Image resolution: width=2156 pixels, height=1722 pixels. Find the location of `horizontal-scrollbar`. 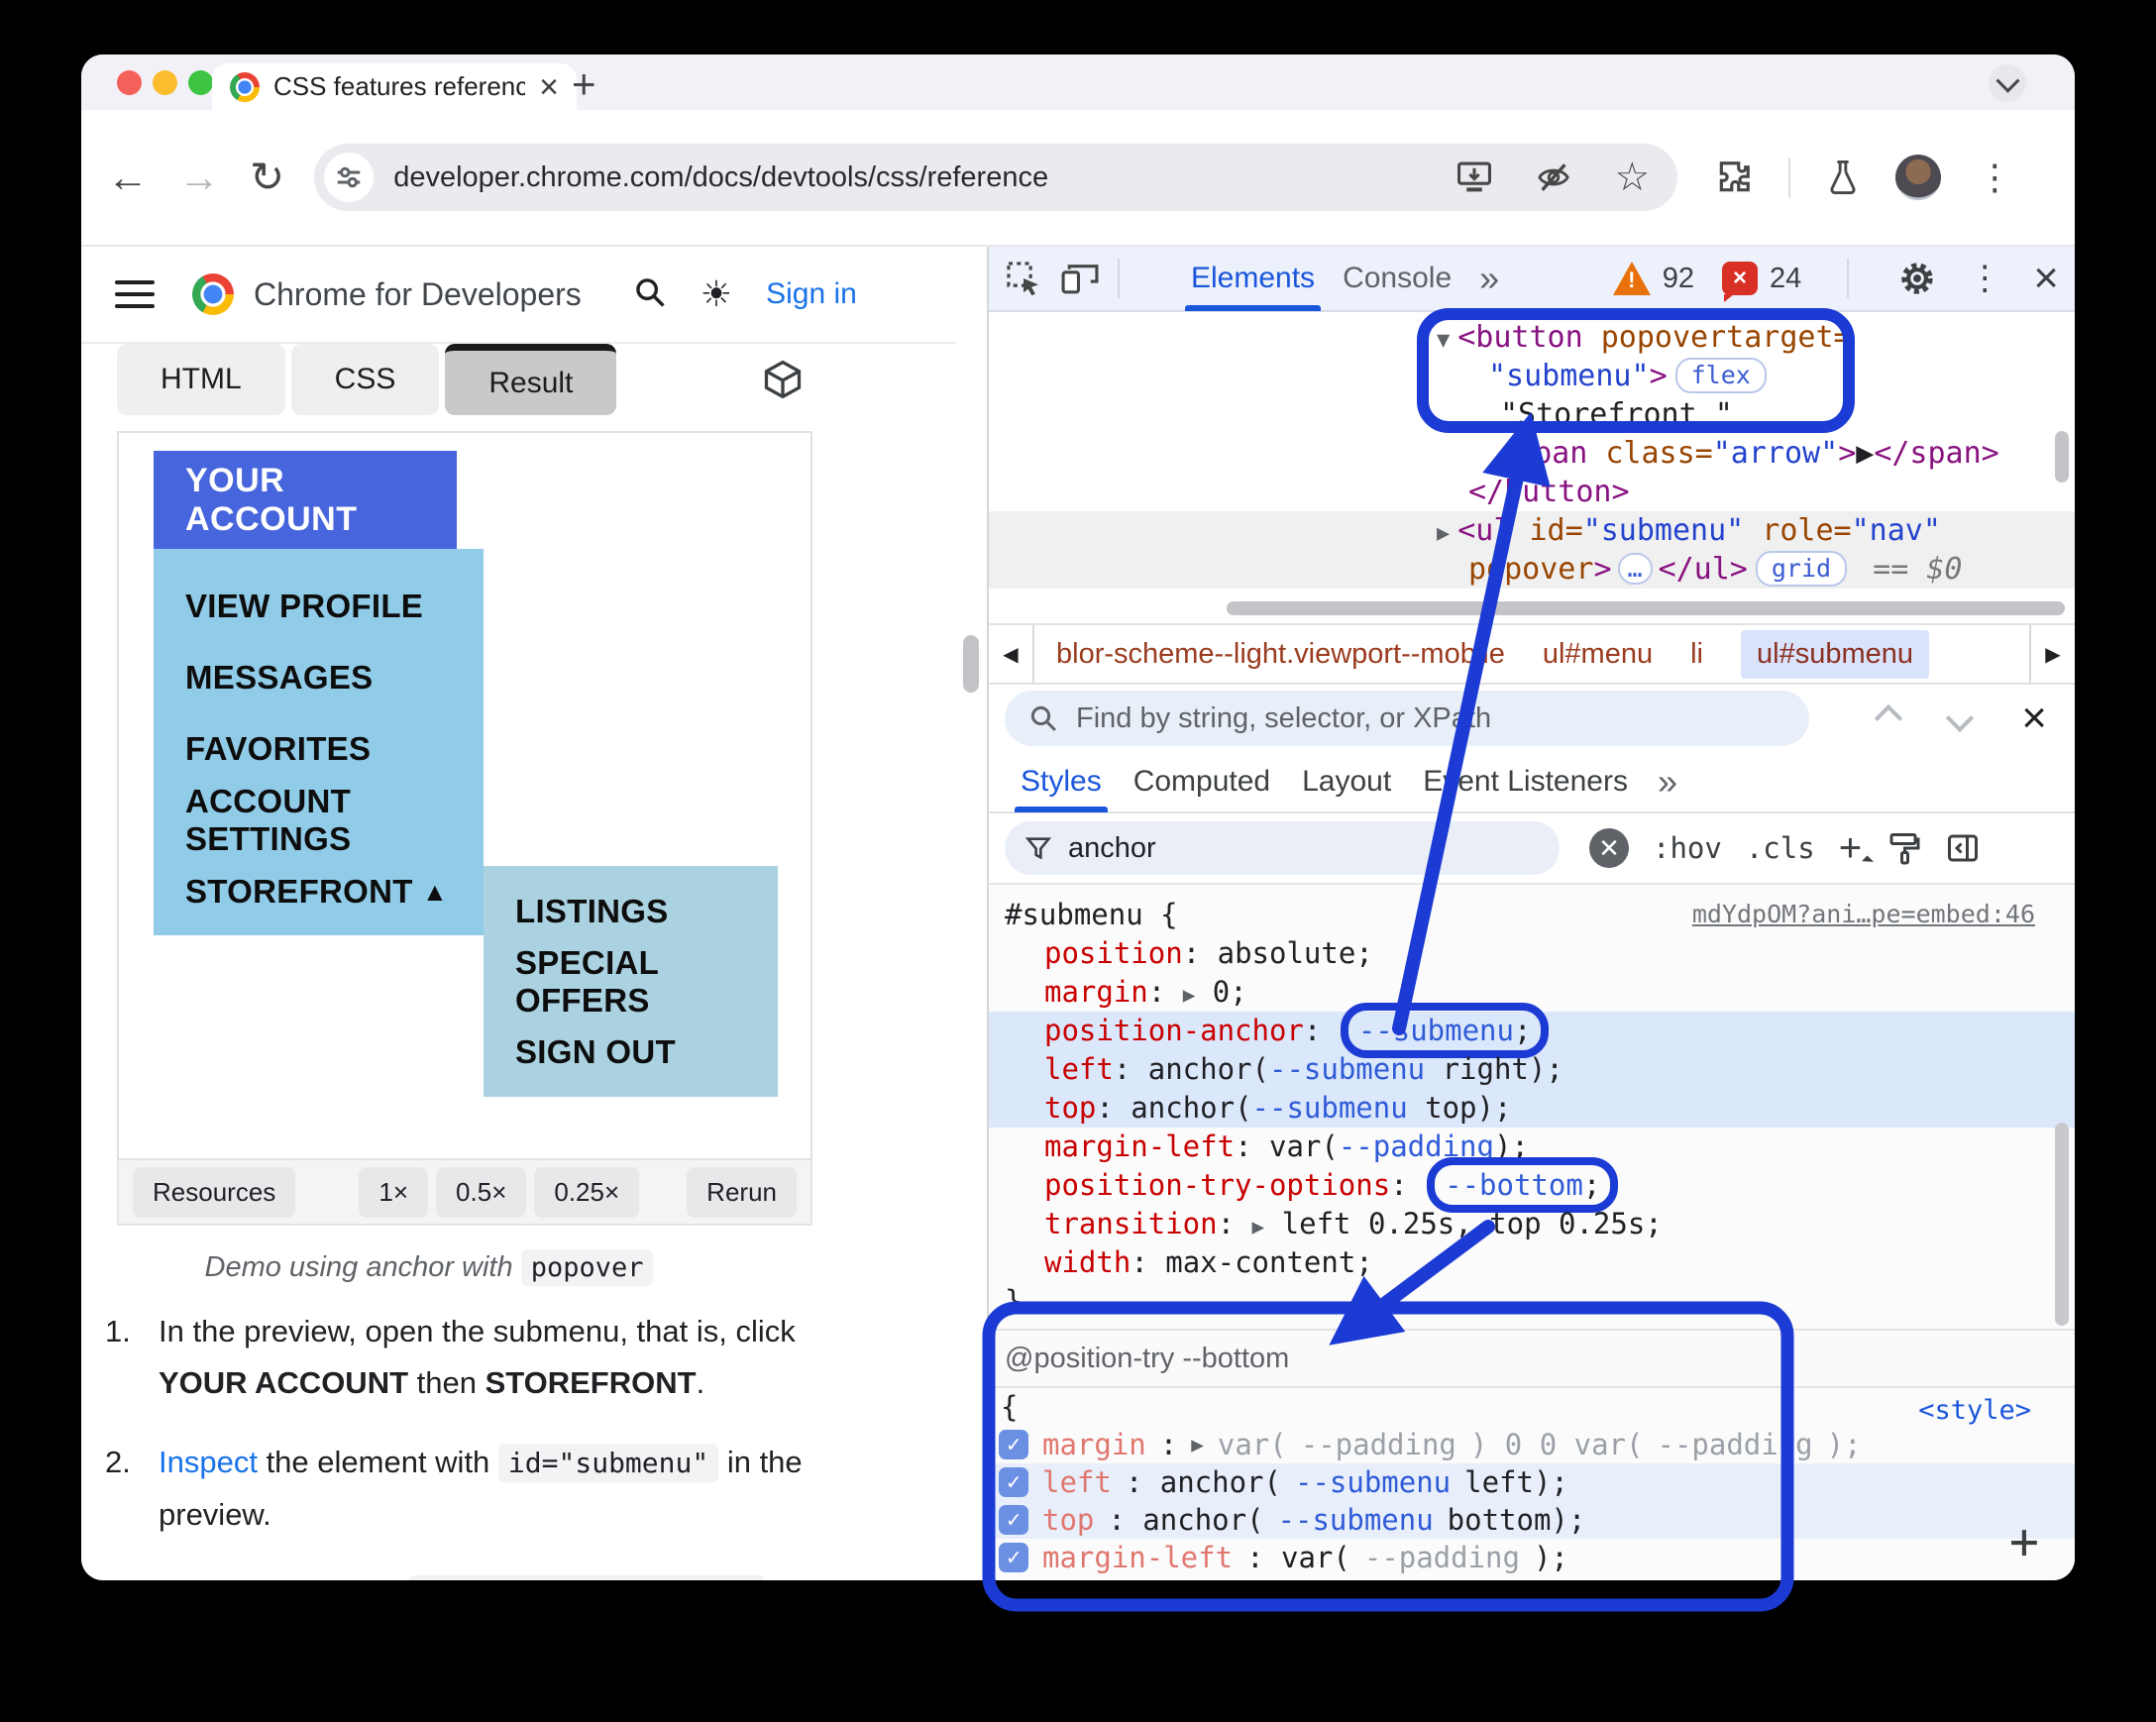

horizontal-scrollbar is located at coordinates (1646, 608).